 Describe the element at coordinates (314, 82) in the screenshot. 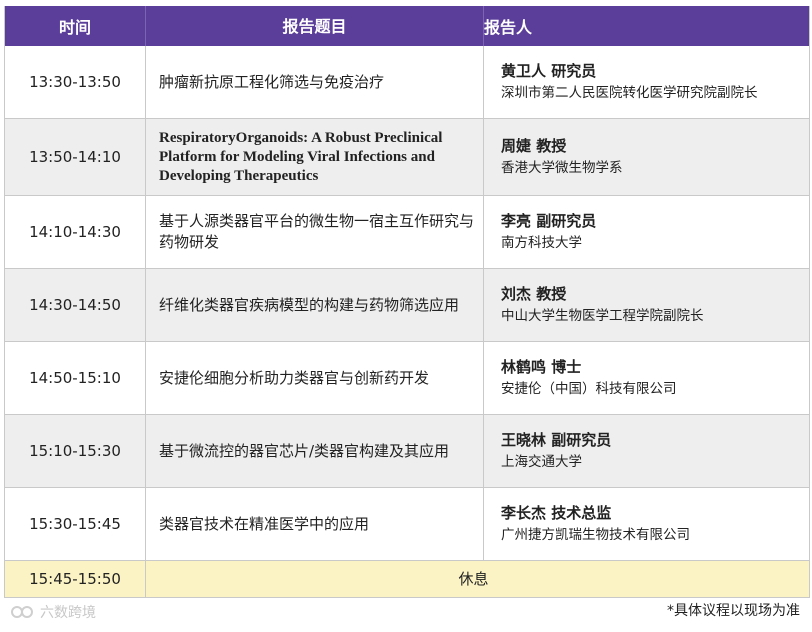

I see `topic-cell: 肿瘤新抗原工程化筛选与免疫治疗` at that location.